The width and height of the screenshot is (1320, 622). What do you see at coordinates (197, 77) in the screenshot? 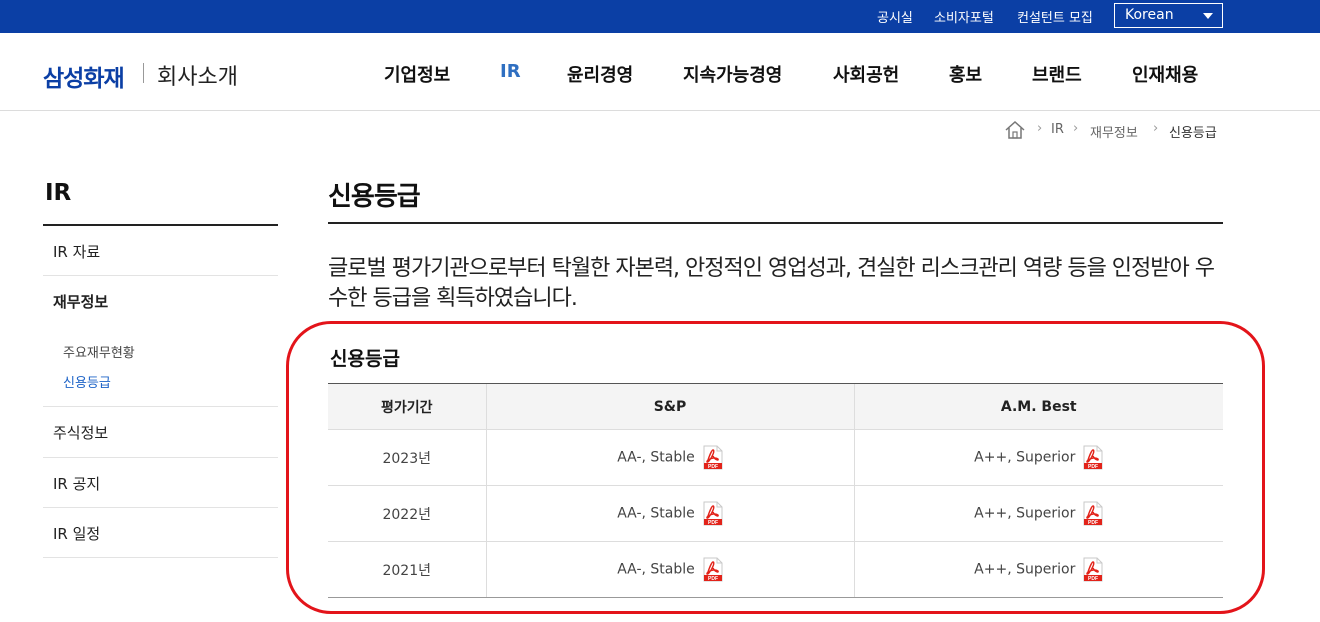
I see `site-title: 회사소개` at bounding box center [197, 77].